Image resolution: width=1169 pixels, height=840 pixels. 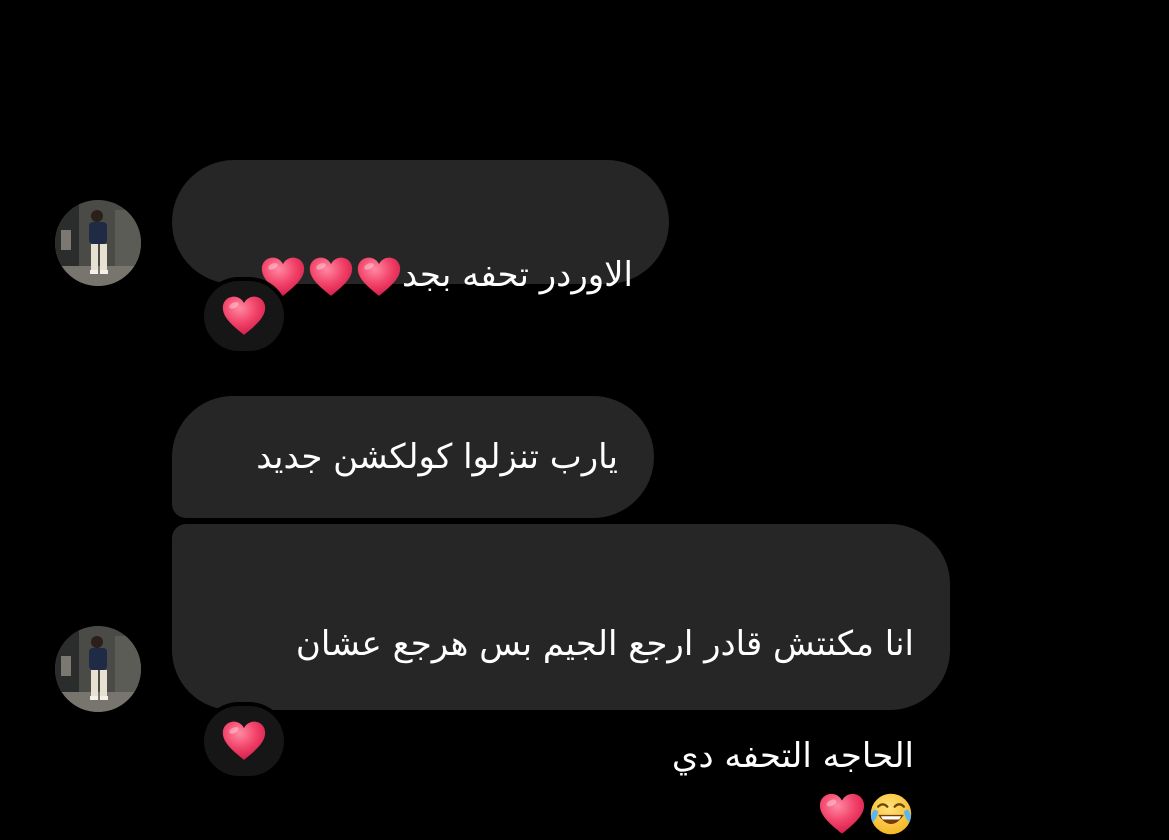 I want to click on message-line: انا مكنتش قادر ارجع الجيم بس هرجع عشان, so click(x=604, y=644).